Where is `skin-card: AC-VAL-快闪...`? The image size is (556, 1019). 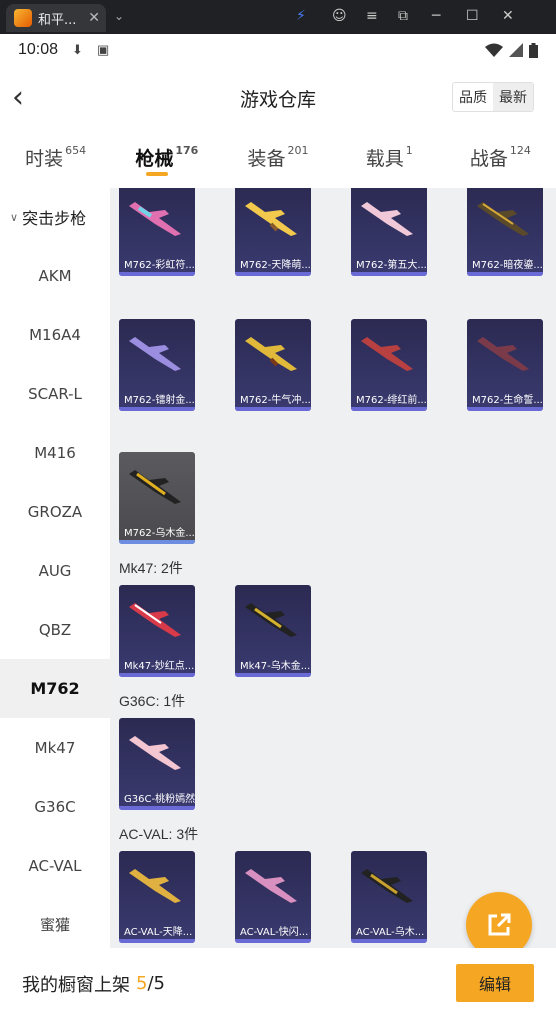 skin-card: AC-VAL-快闪... is located at coordinates (273, 897).